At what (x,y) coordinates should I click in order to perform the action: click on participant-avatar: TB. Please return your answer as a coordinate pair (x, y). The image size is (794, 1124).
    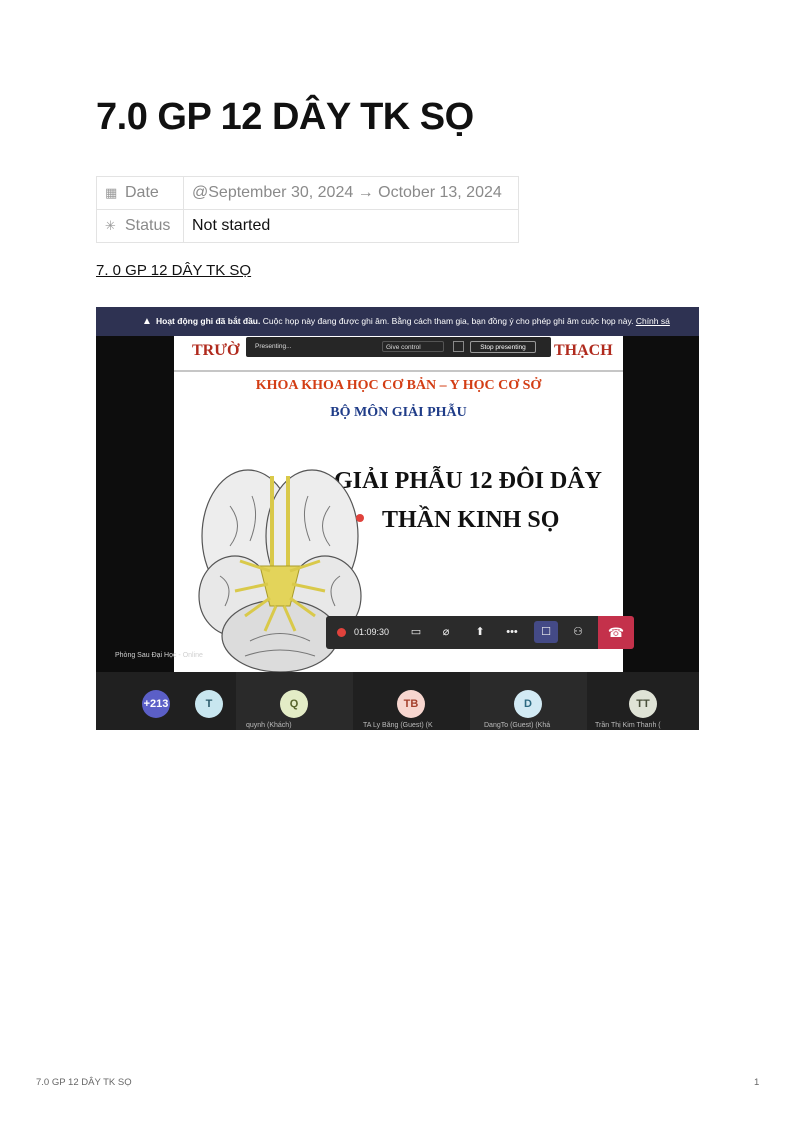
    Looking at the image, I should click on (411, 704).